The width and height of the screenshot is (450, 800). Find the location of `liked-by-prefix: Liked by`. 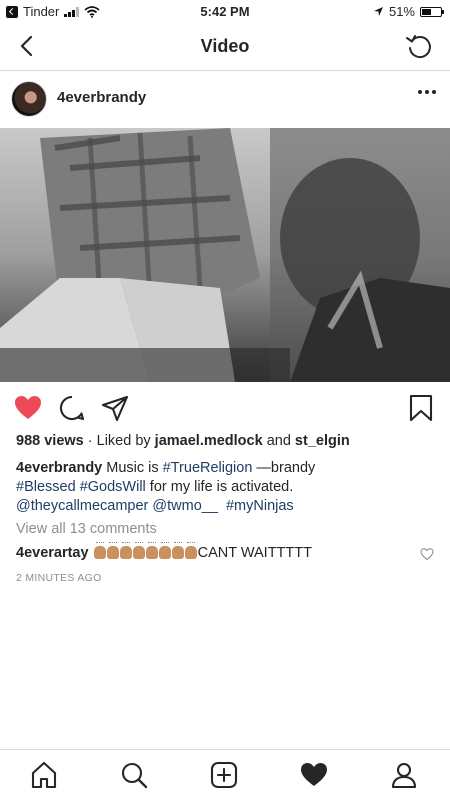

liked-by-prefix: Liked by is located at coordinates (125, 441).